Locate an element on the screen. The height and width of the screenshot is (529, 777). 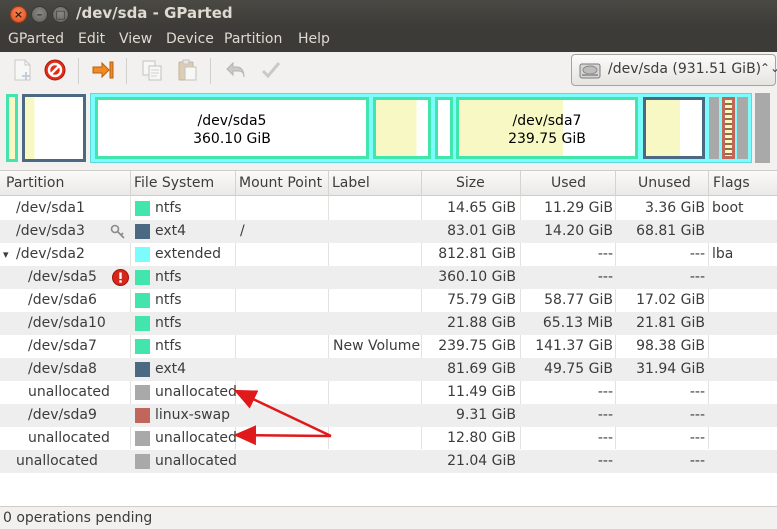
cell-used: 14.20 GiB is located at coordinates (578, 231).